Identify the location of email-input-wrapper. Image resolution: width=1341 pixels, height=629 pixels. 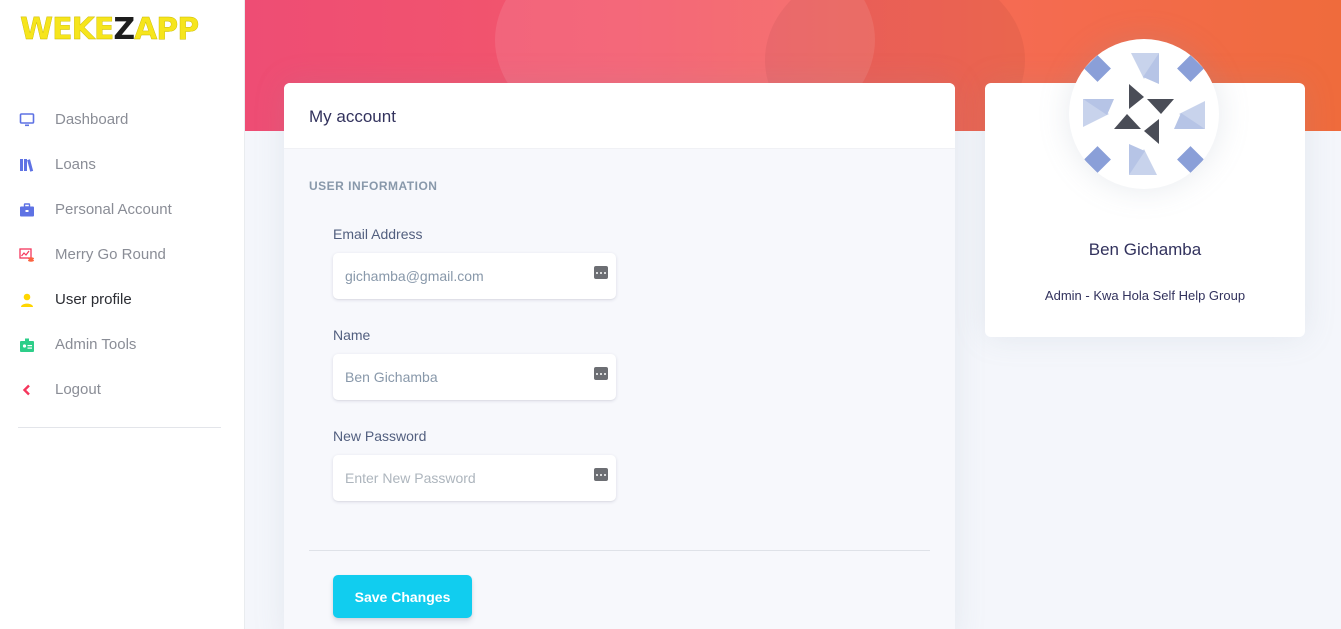
(474, 276).